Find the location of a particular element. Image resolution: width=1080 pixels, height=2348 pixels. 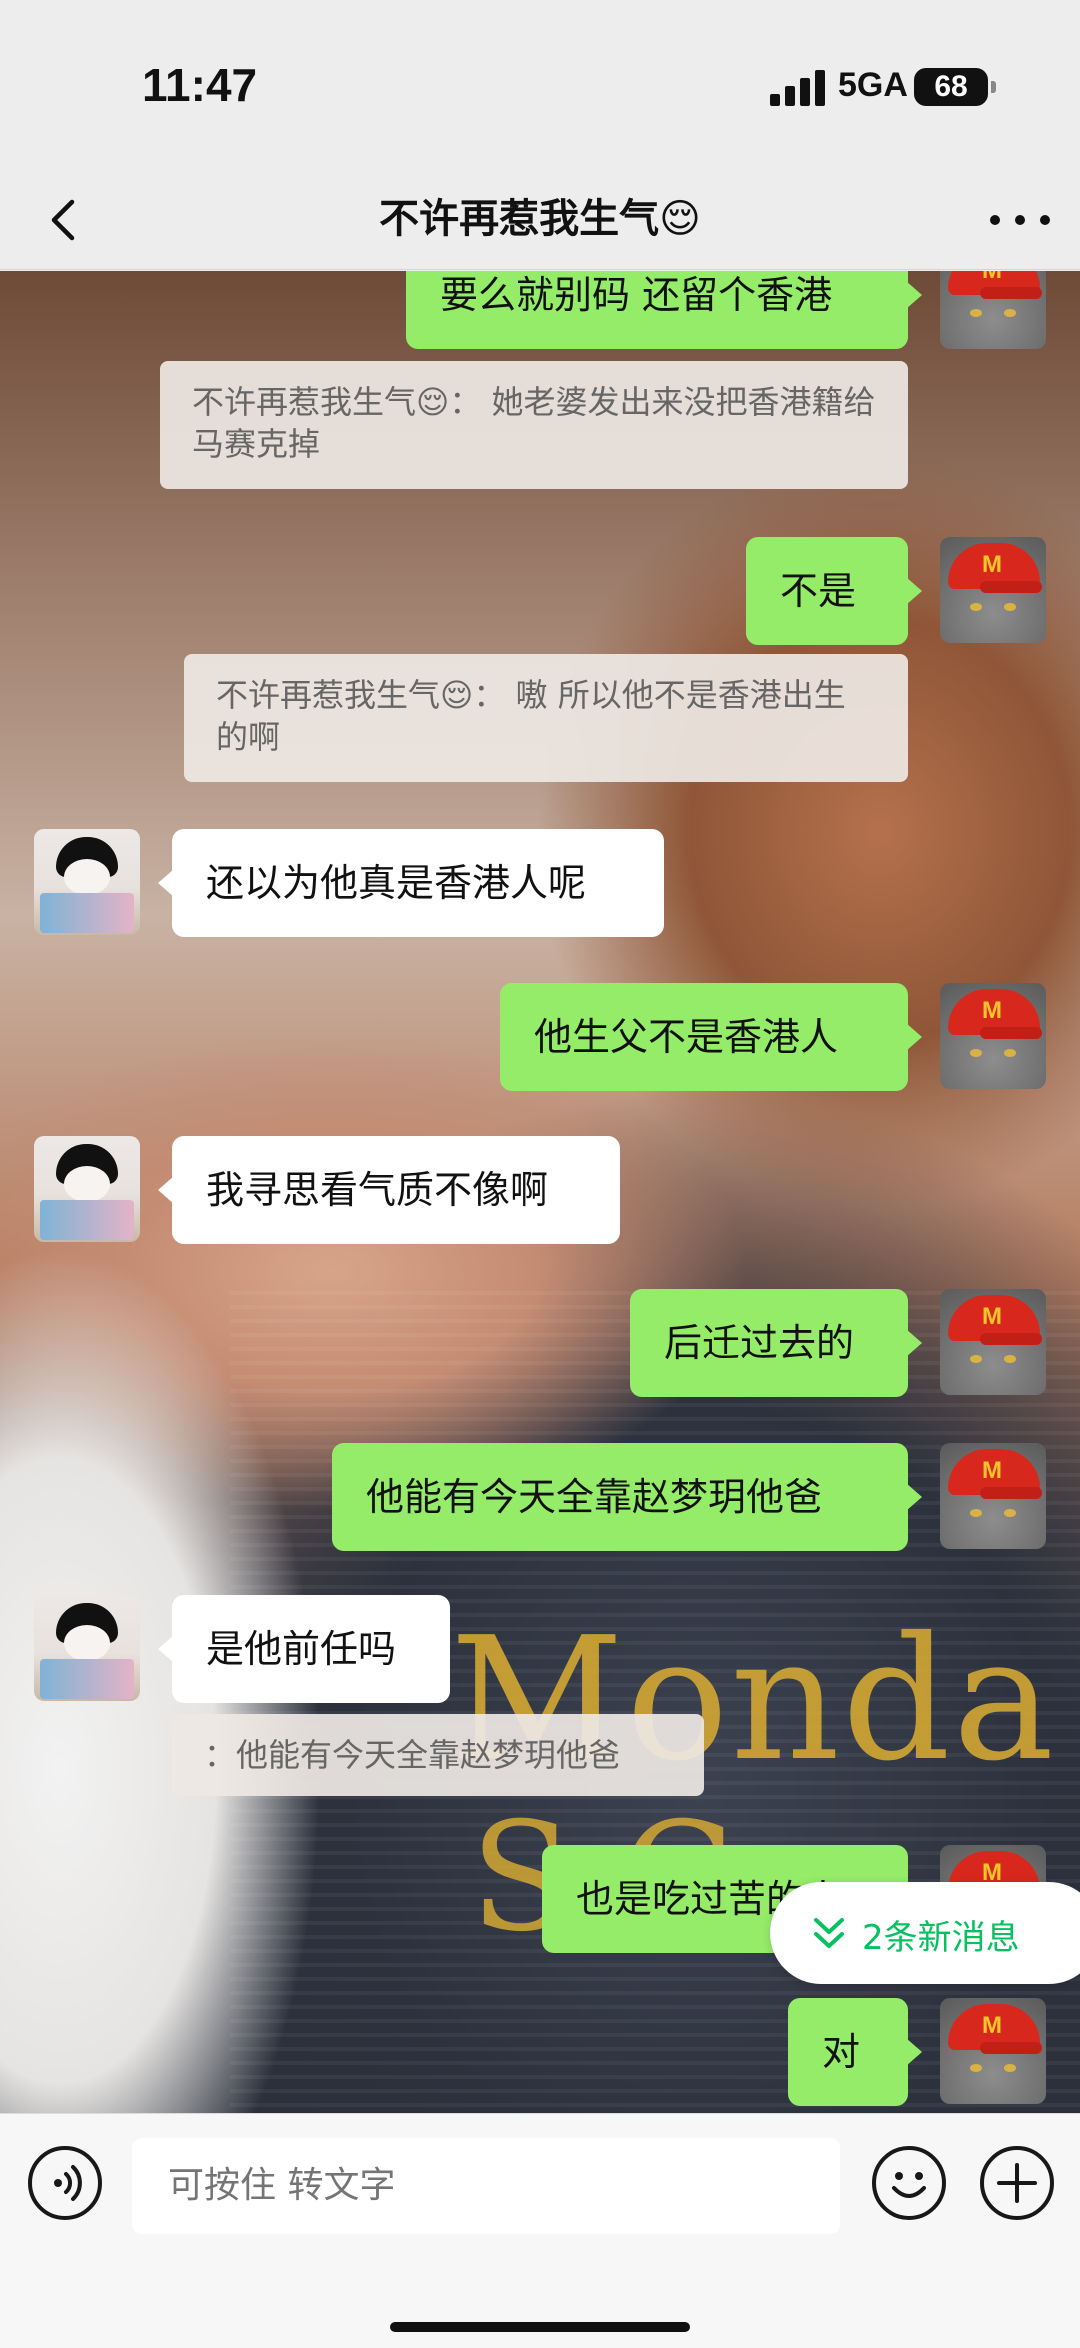

battery-icon: 68 is located at coordinates (955, 87).